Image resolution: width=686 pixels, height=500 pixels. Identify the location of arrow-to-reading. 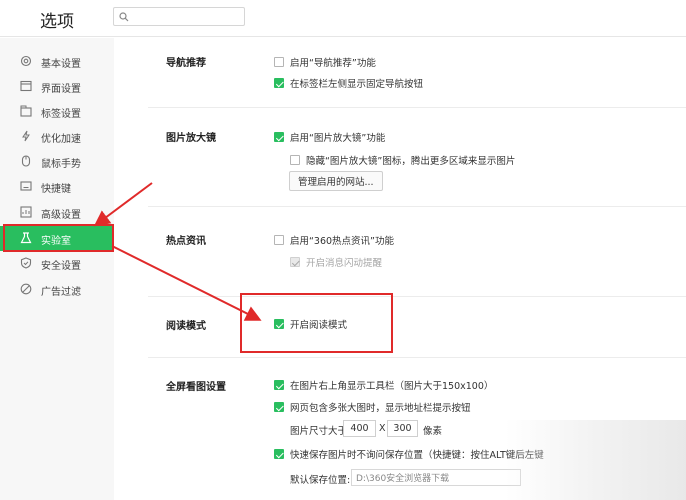
(186, 283).